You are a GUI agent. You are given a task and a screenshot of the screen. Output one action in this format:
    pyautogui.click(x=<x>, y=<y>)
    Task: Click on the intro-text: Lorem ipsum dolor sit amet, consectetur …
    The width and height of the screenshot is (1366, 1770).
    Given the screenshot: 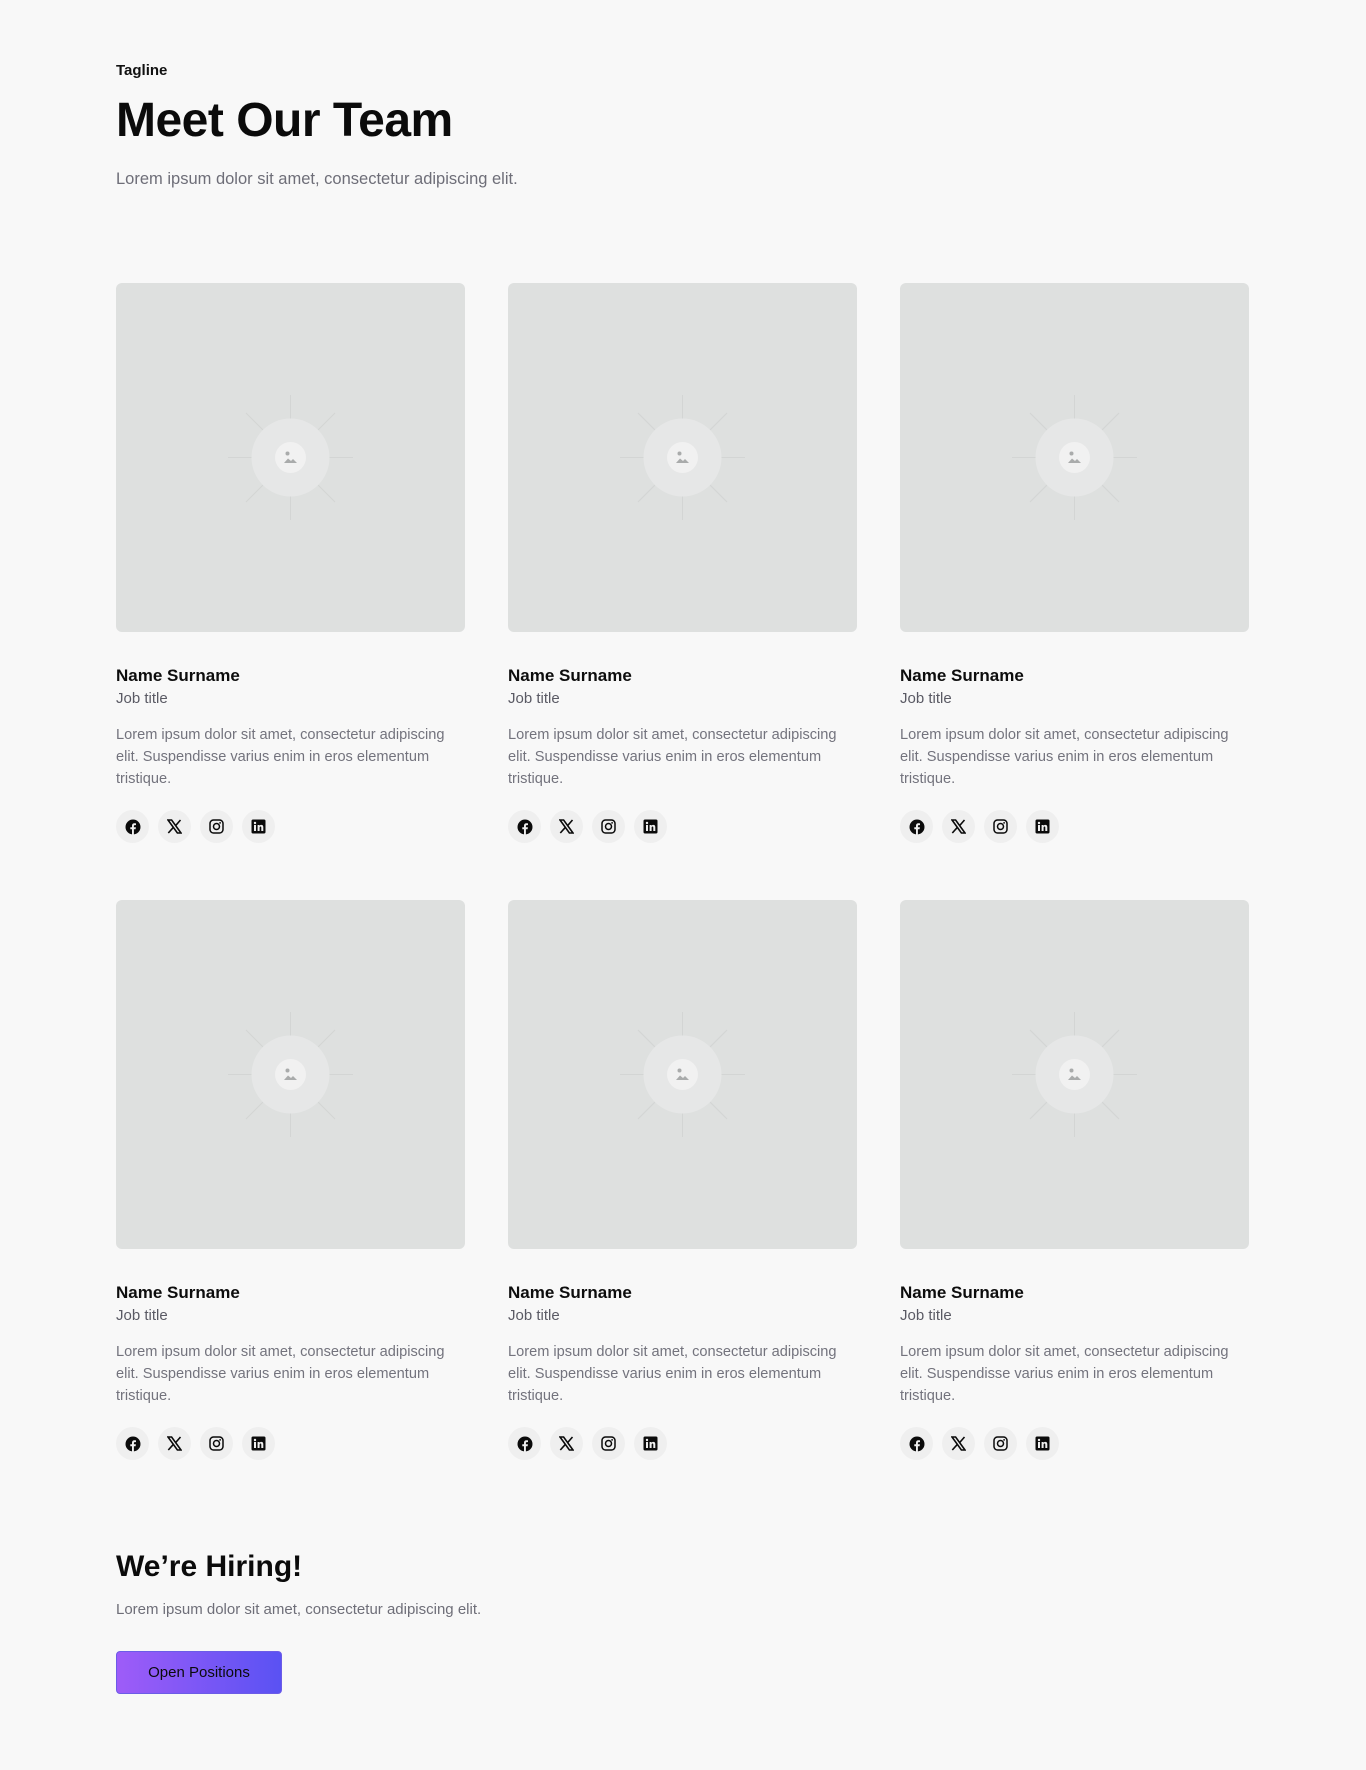 What is the action you would take?
    pyautogui.click(x=317, y=179)
    